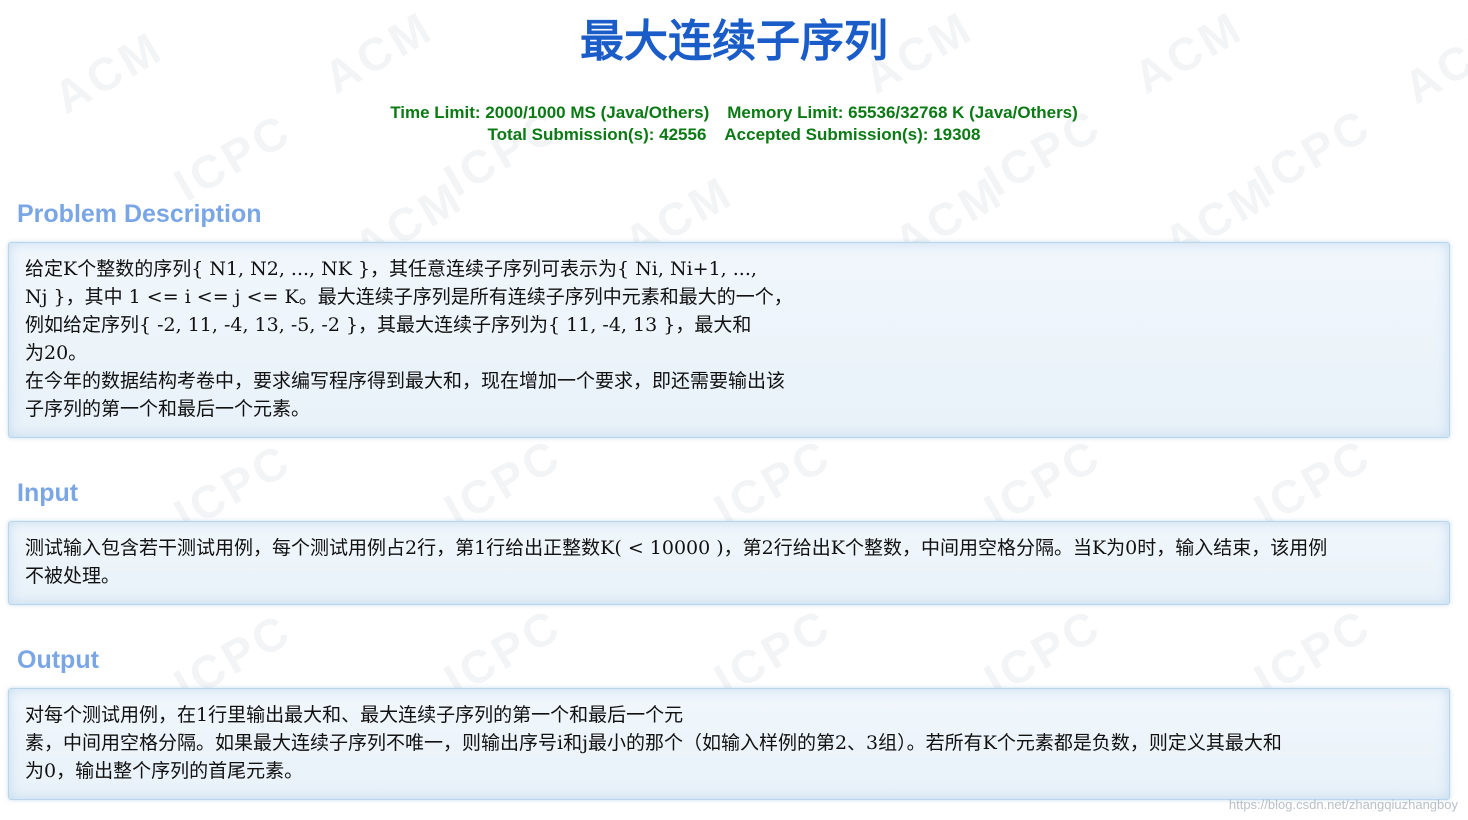 The height and width of the screenshot is (820, 1468). I want to click on blog-credit-watermark: https://blog.csdn.net/zhangqiuzhangboy, so click(1343, 804).